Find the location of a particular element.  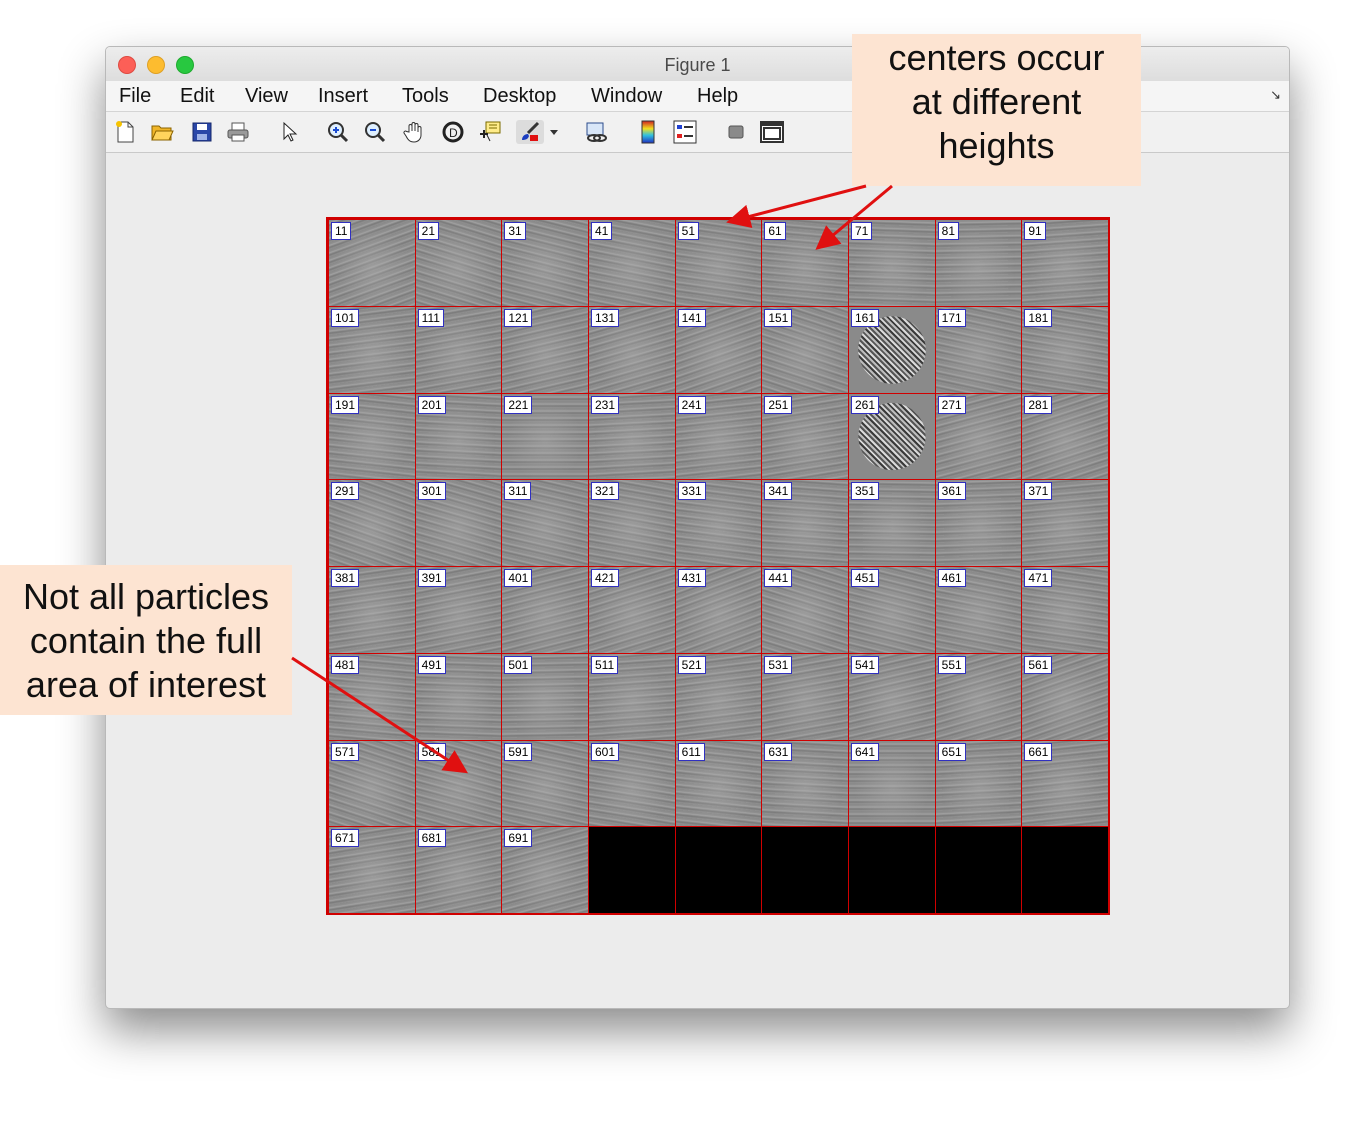

particle-cell: 241 is located at coordinates (718, 436).